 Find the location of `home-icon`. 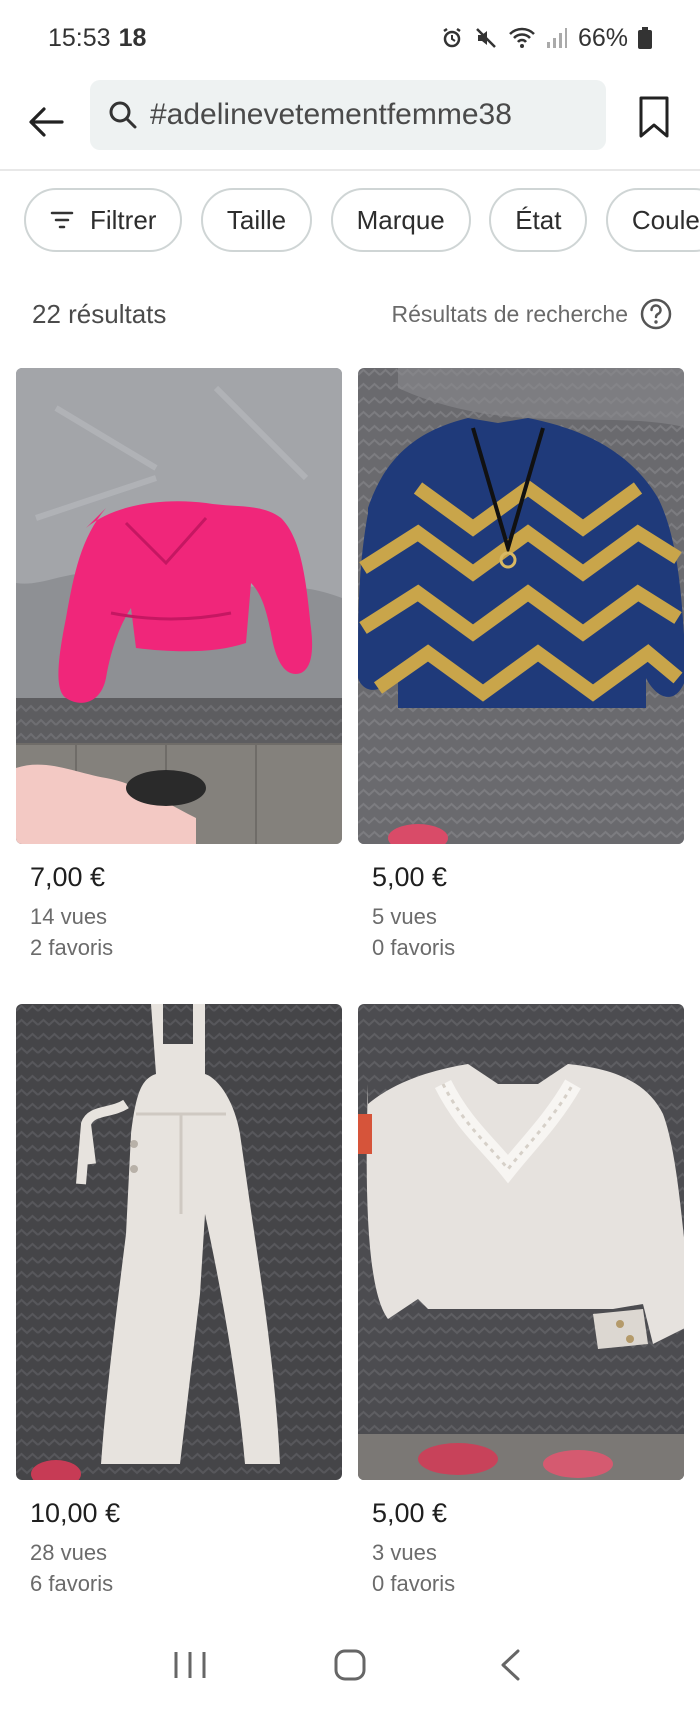

home-icon is located at coordinates (350, 1665).